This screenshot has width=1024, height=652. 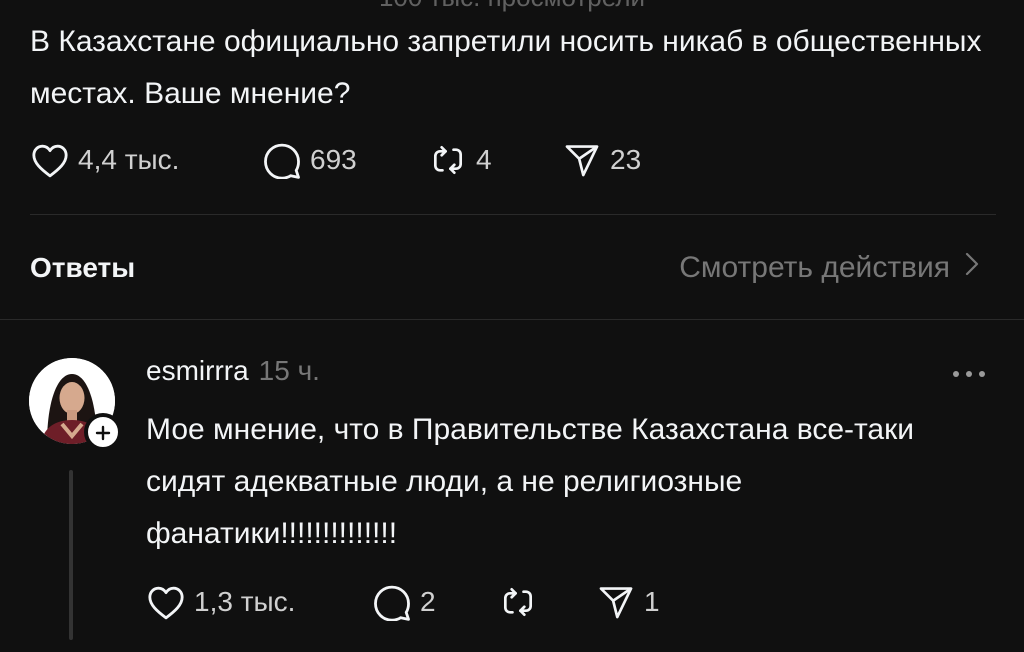 What do you see at coordinates (245, 601) in the screenshot?
I see `reply-like-count: 1,3 тыс.` at bounding box center [245, 601].